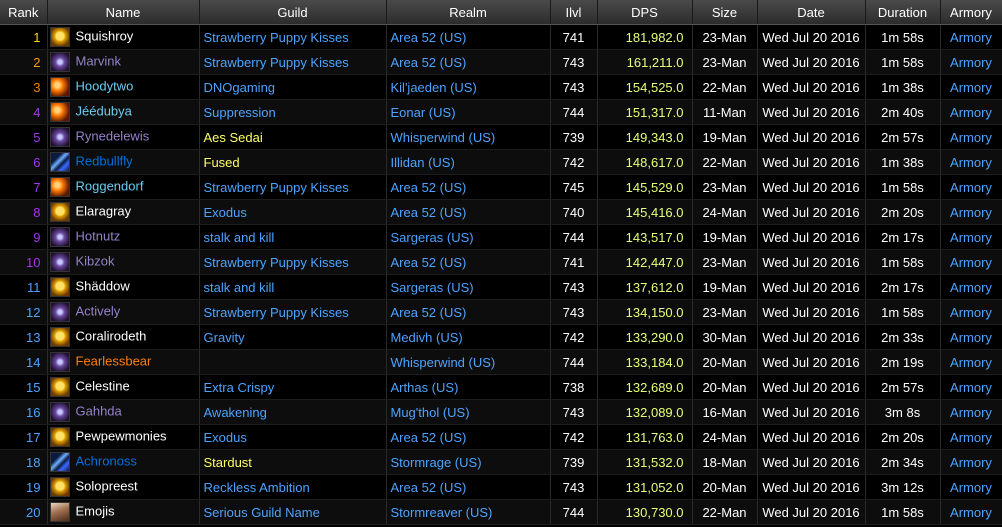 This screenshot has height=527, width=1002. Describe the element at coordinates (468, 112) in the screenshot. I see `realm-cell: Eonar (US)` at that location.